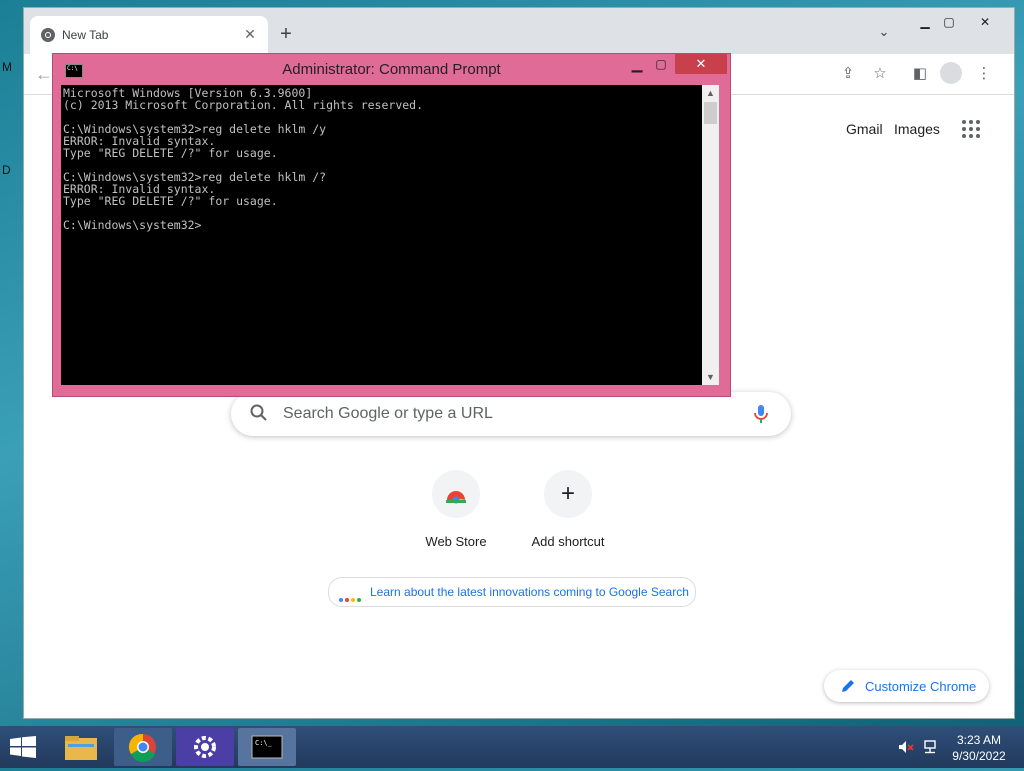 The image size is (1024, 771). I want to click on bookmark-star-icon: ☆, so click(880, 74).